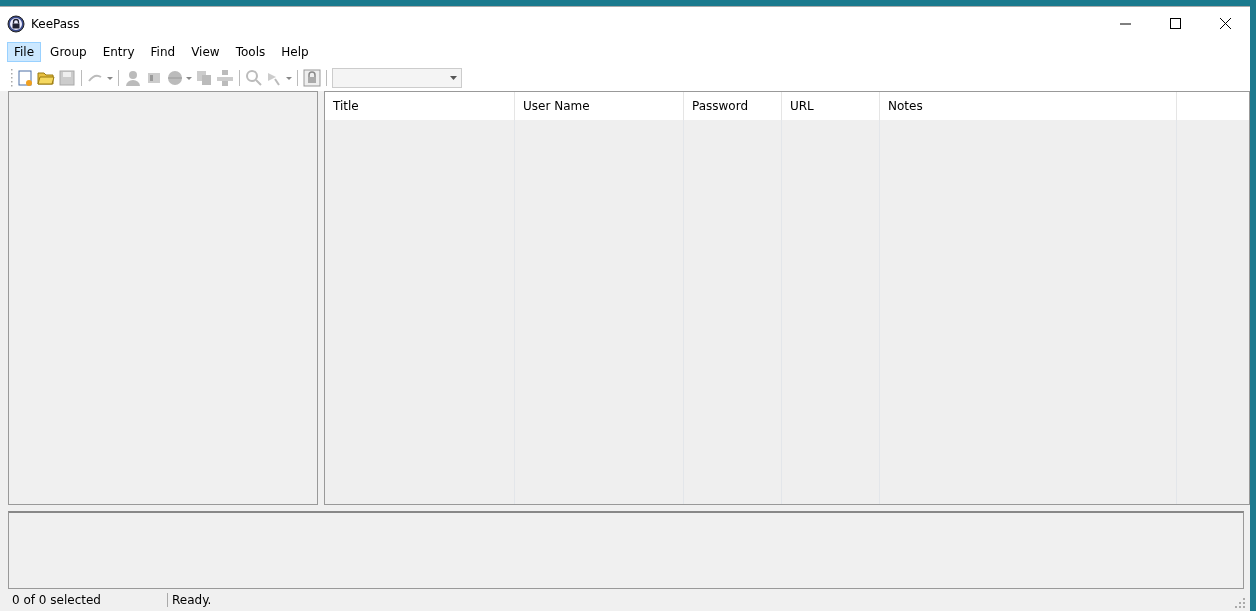 Image resolution: width=1256 pixels, height=611 pixels. What do you see at coordinates (55, 23) in the screenshot?
I see `window-title: KeePass` at bounding box center [55, 23].